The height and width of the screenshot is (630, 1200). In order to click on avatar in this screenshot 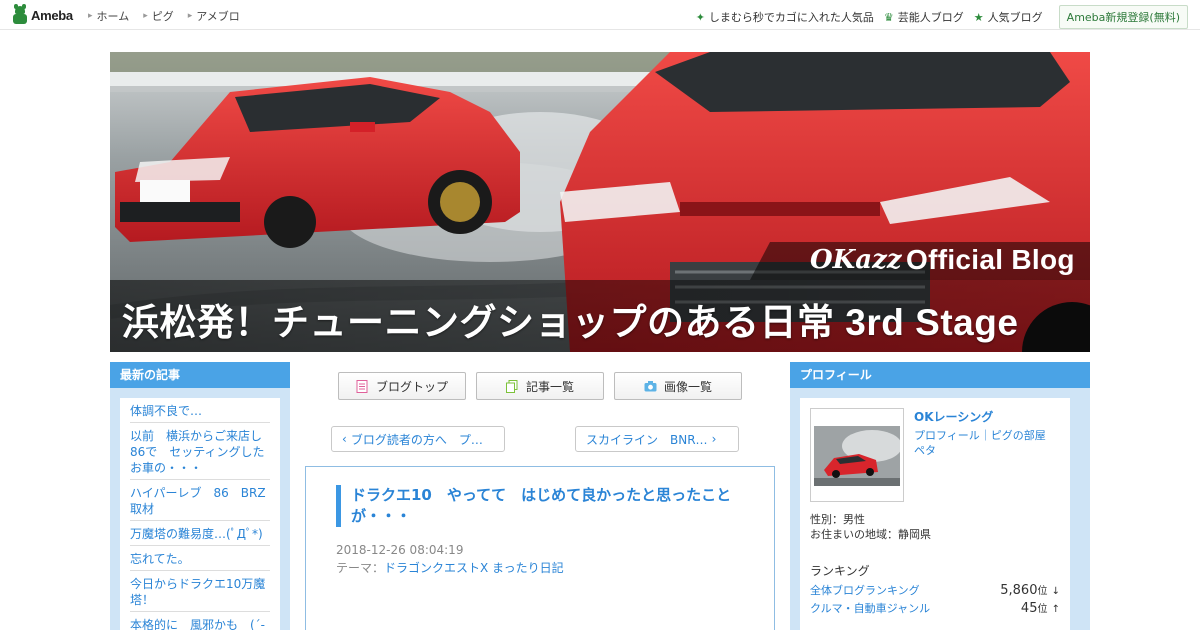, I will do `click(857, 455)`.